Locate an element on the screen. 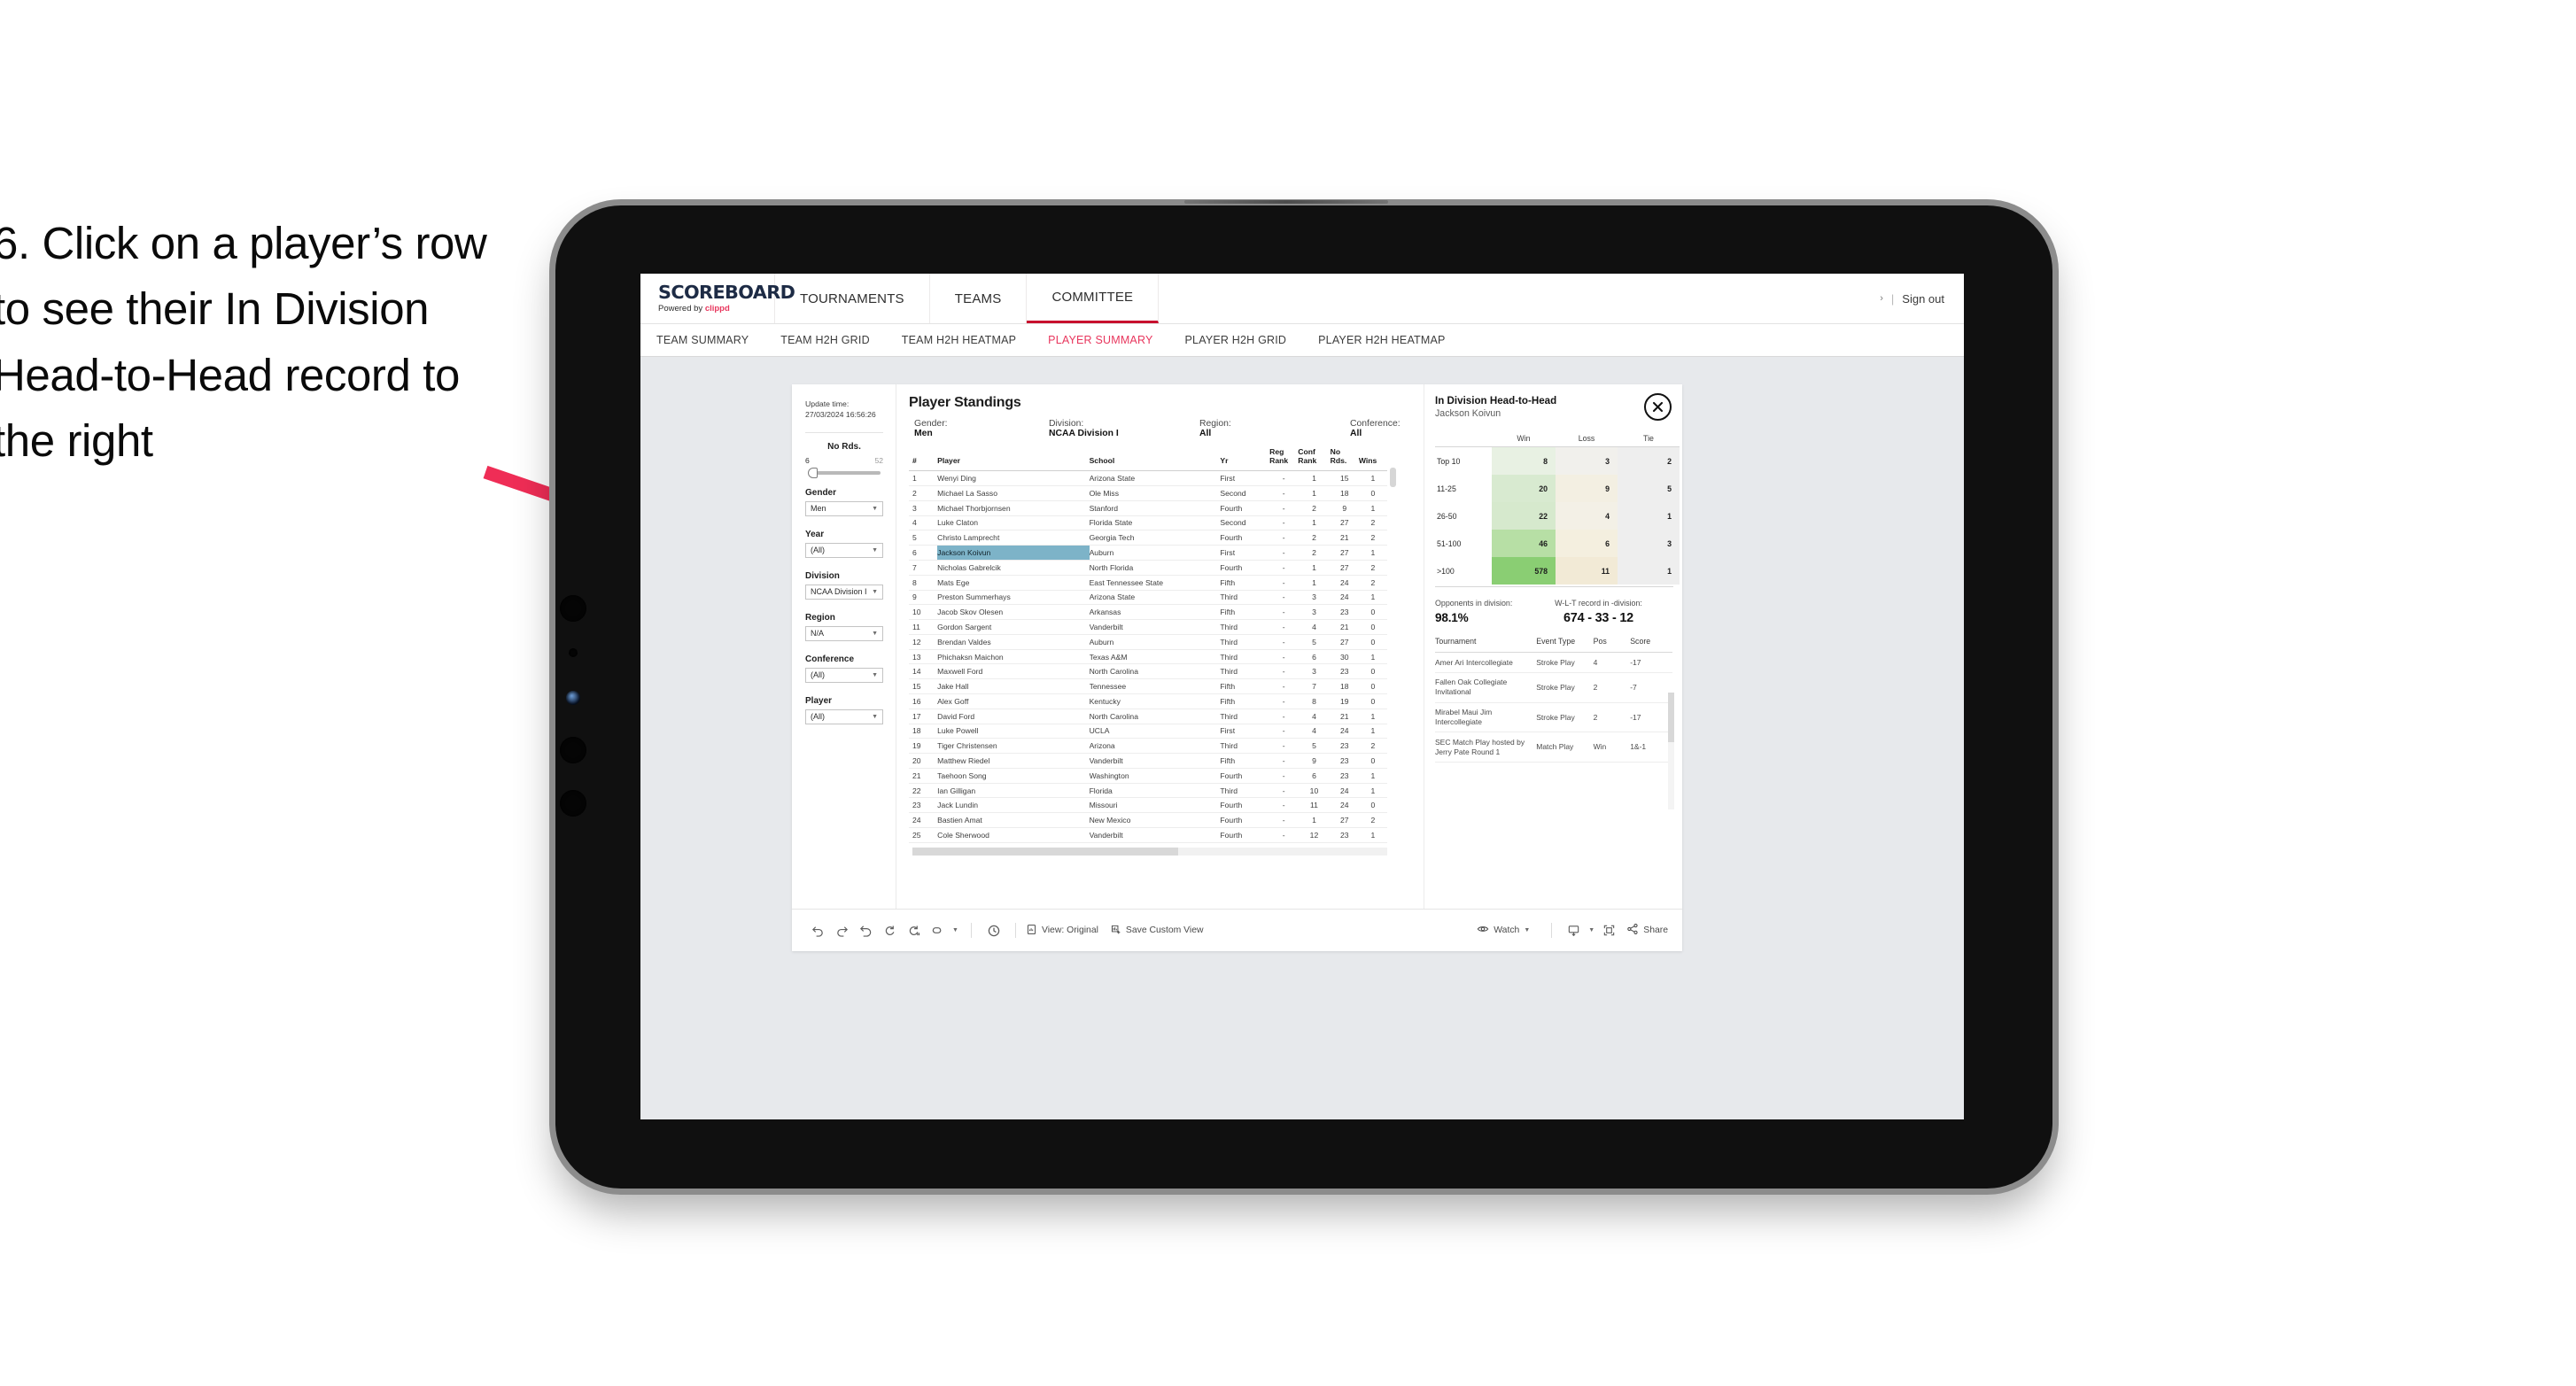 The width and height of the screenshot is (2576, 1386). table-row: 20 Matthew Riedel Vanderbilt Fifth -9 23 0 is located at coordinates (1148, 761).